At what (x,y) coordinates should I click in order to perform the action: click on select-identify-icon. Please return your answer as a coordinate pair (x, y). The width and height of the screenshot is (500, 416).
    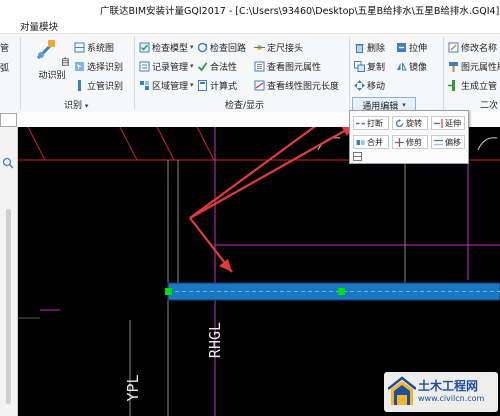
    Looking at the image, I should click on (79, 66).